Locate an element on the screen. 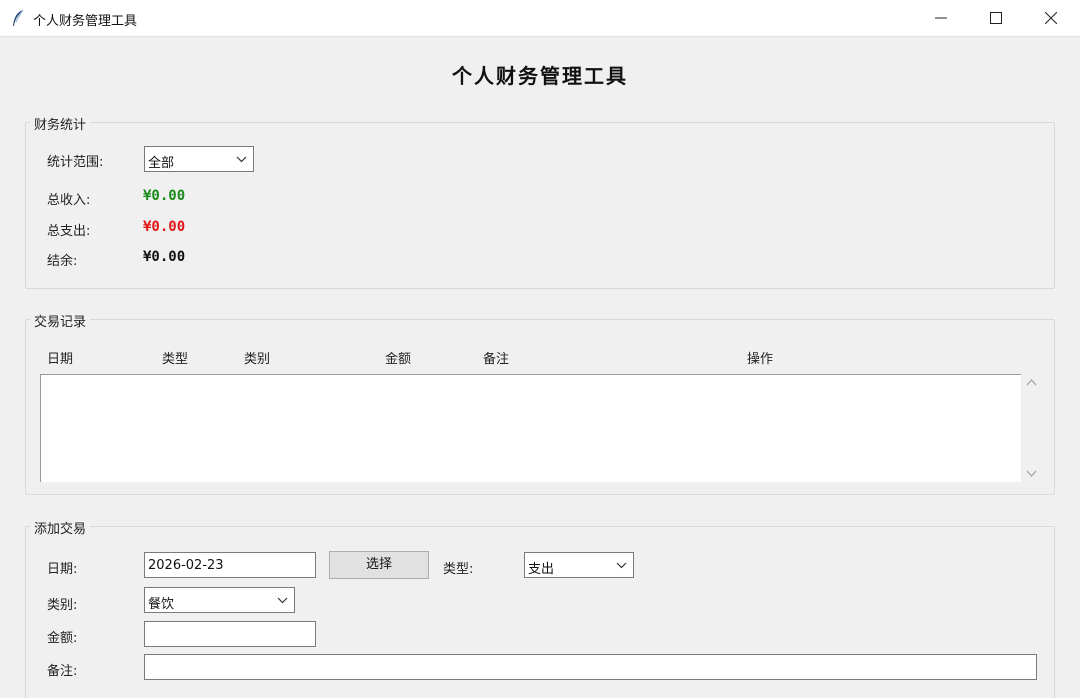  records-list is located at coordinates (530, 428).